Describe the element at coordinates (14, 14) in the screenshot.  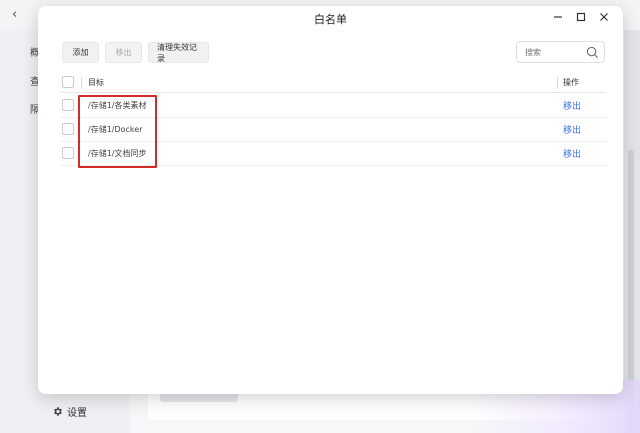
I see `back-icon: ‹` at that location.